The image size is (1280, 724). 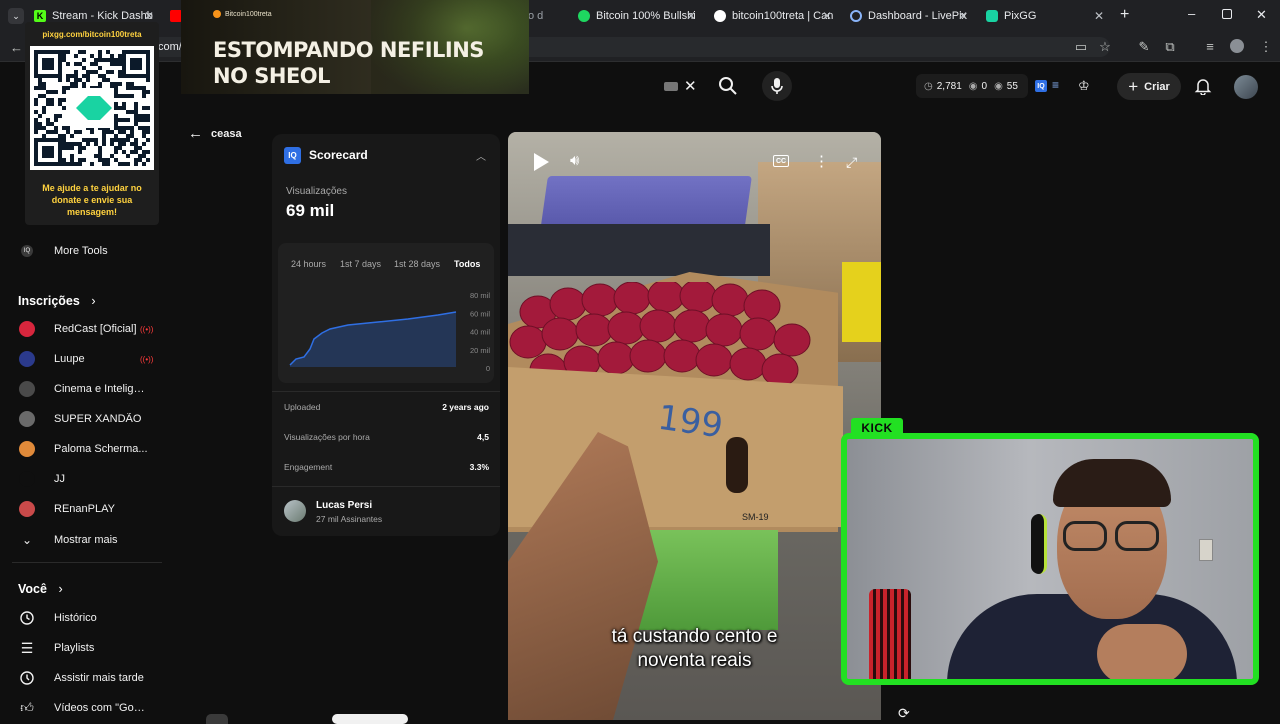 I want to click on sidebar-item-subscription: SUPER XANDÃO, so click(x=85, y=419).